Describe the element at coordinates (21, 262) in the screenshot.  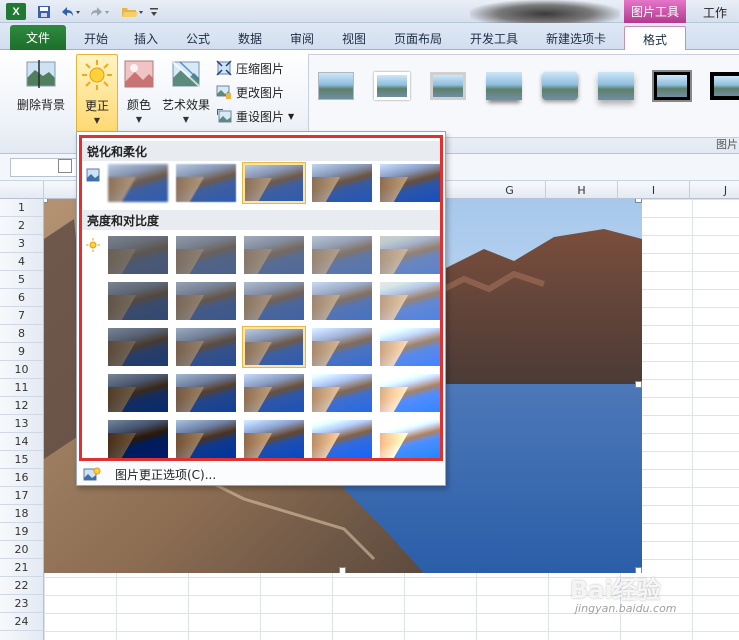
I see `row-header: 4` at that location.